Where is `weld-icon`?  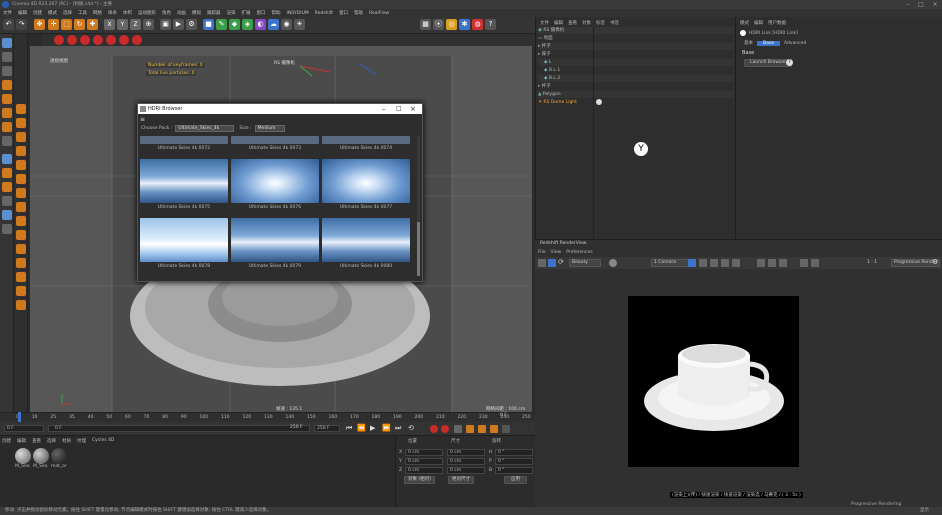
weld-icon is located at coordinates (21, 207).